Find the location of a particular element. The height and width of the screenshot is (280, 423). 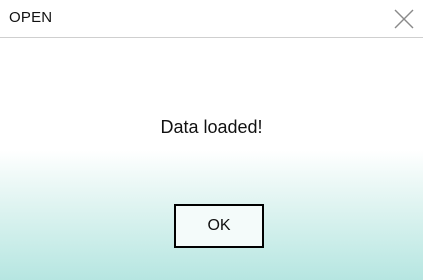

ok-button: OK is located at coordinates (219, 226).